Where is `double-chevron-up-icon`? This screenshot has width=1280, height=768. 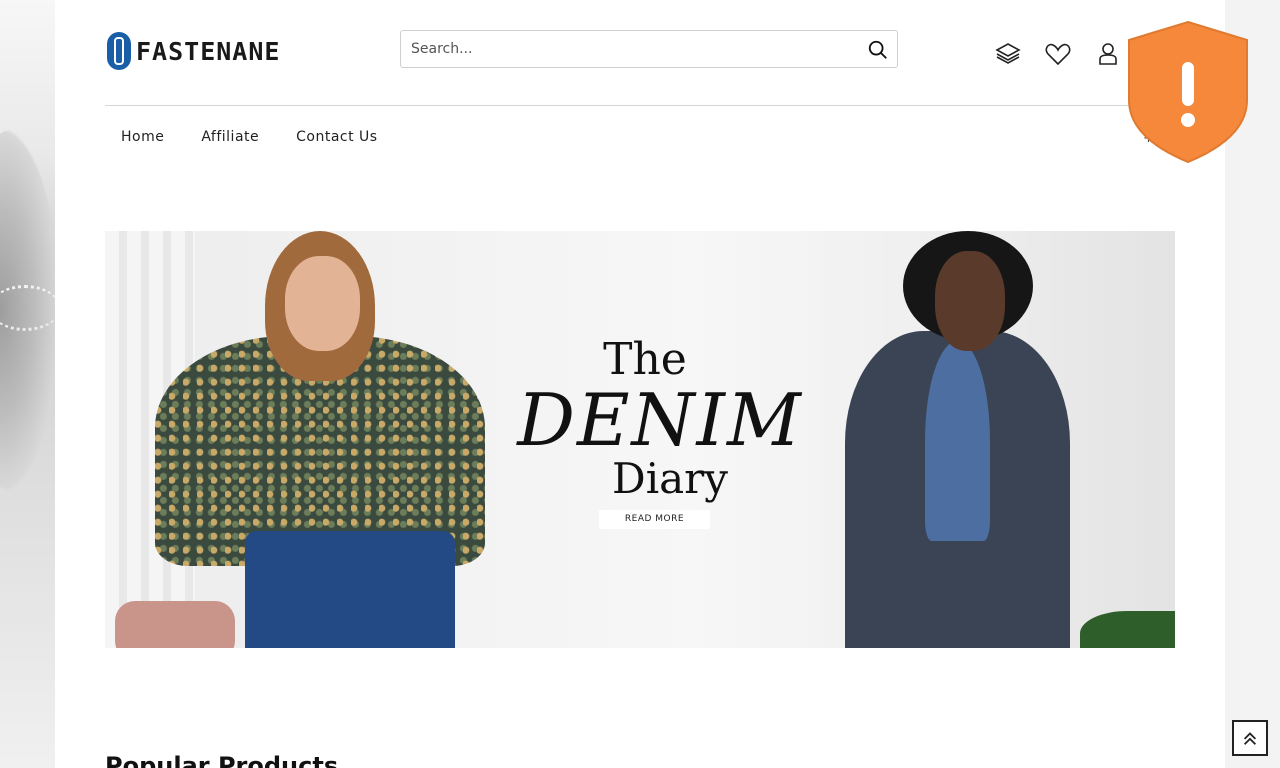
double-chevron-up-icon is located at coordinates (1250, 738).